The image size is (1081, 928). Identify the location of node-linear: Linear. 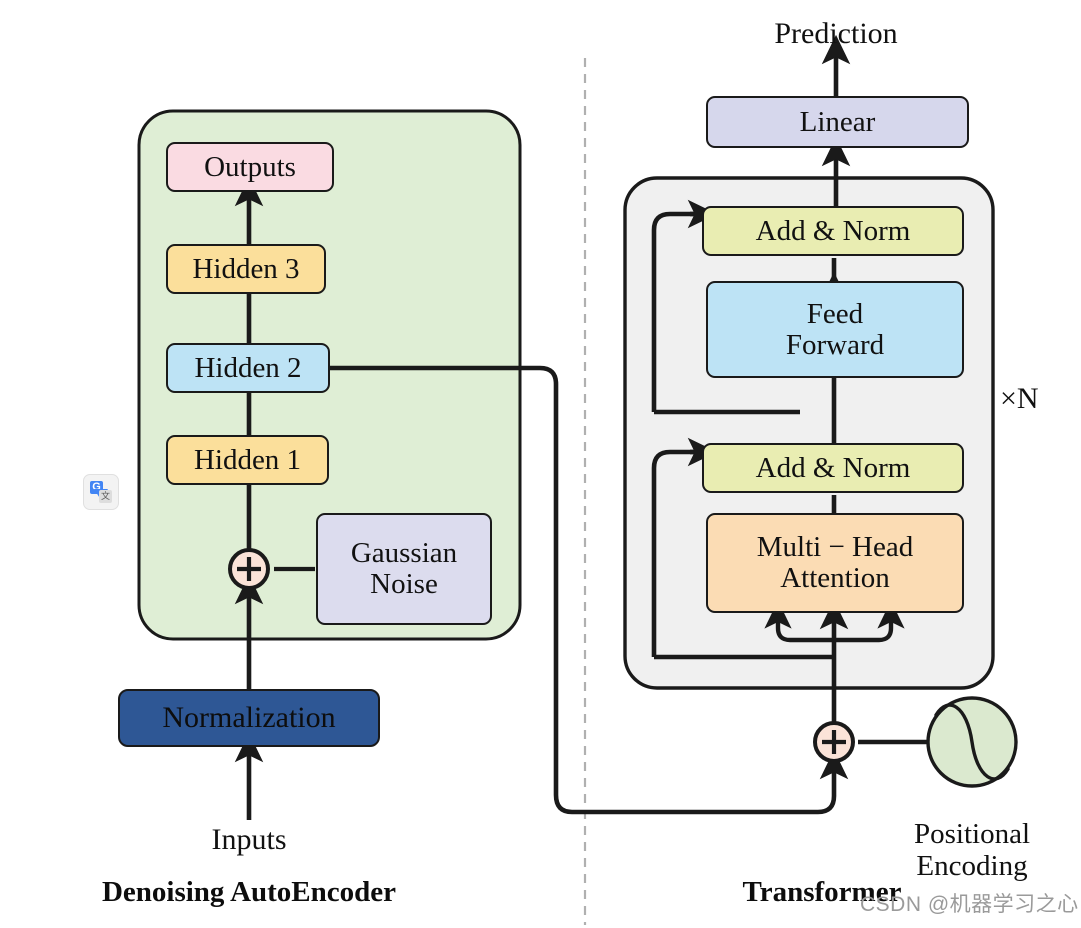
(837, 122).